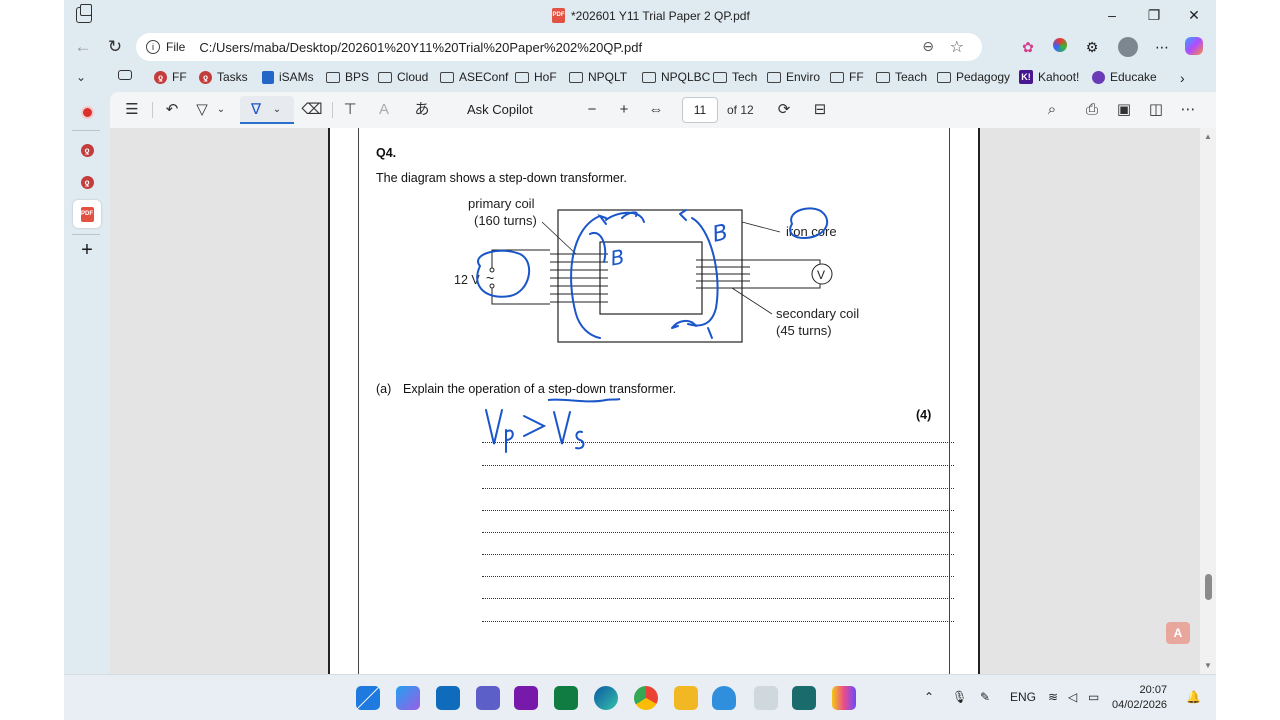 This screenshot has width=1280, height=720. I want to click on fit-page-icon: ⇔, so click(656, 110).